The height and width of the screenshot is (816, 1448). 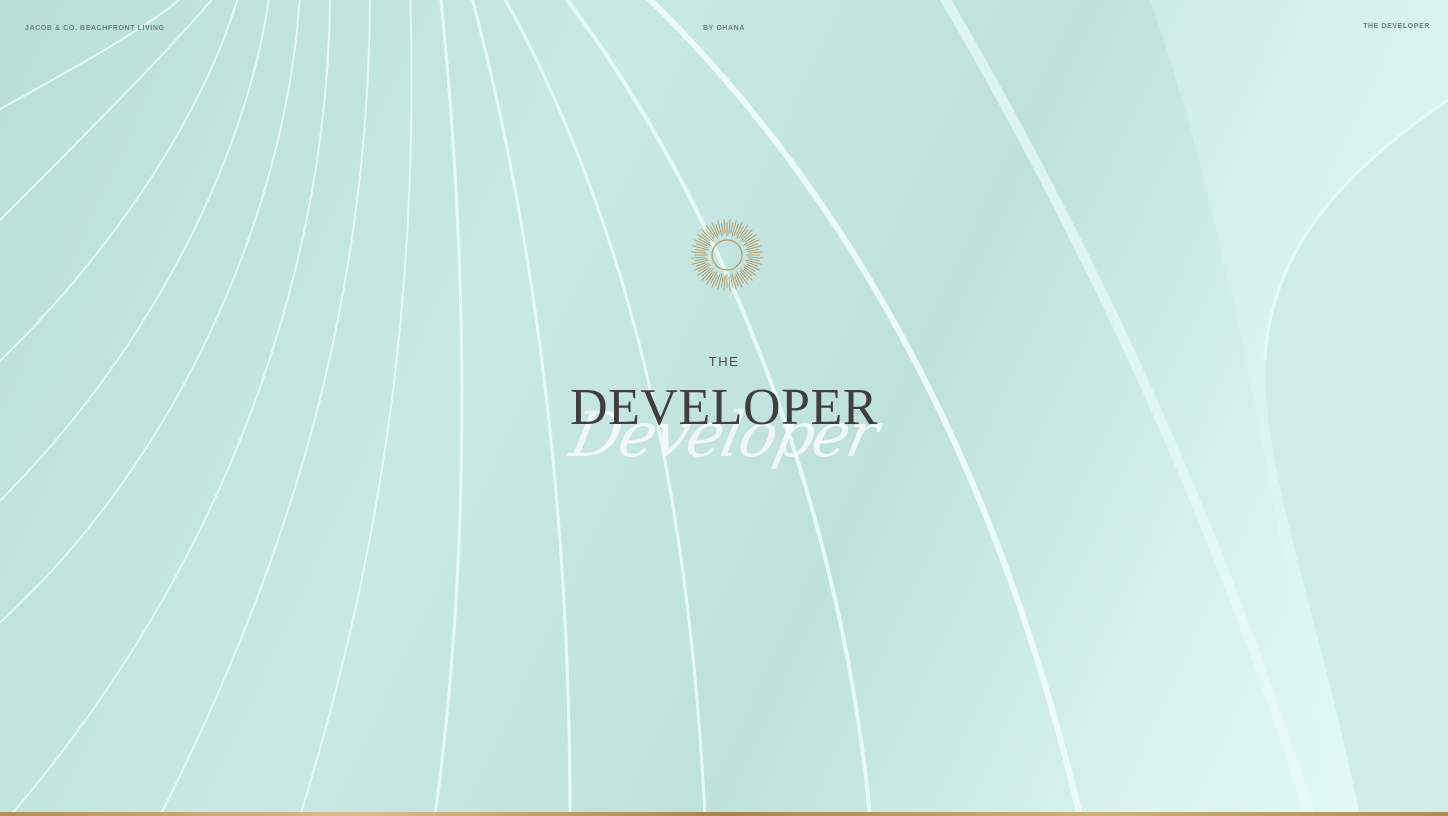 What do you see at coordinates (1396, 26) in the screenshot?
I see `nav-current-section: THE DEVELOPER` at bounding box center [1396, 26].